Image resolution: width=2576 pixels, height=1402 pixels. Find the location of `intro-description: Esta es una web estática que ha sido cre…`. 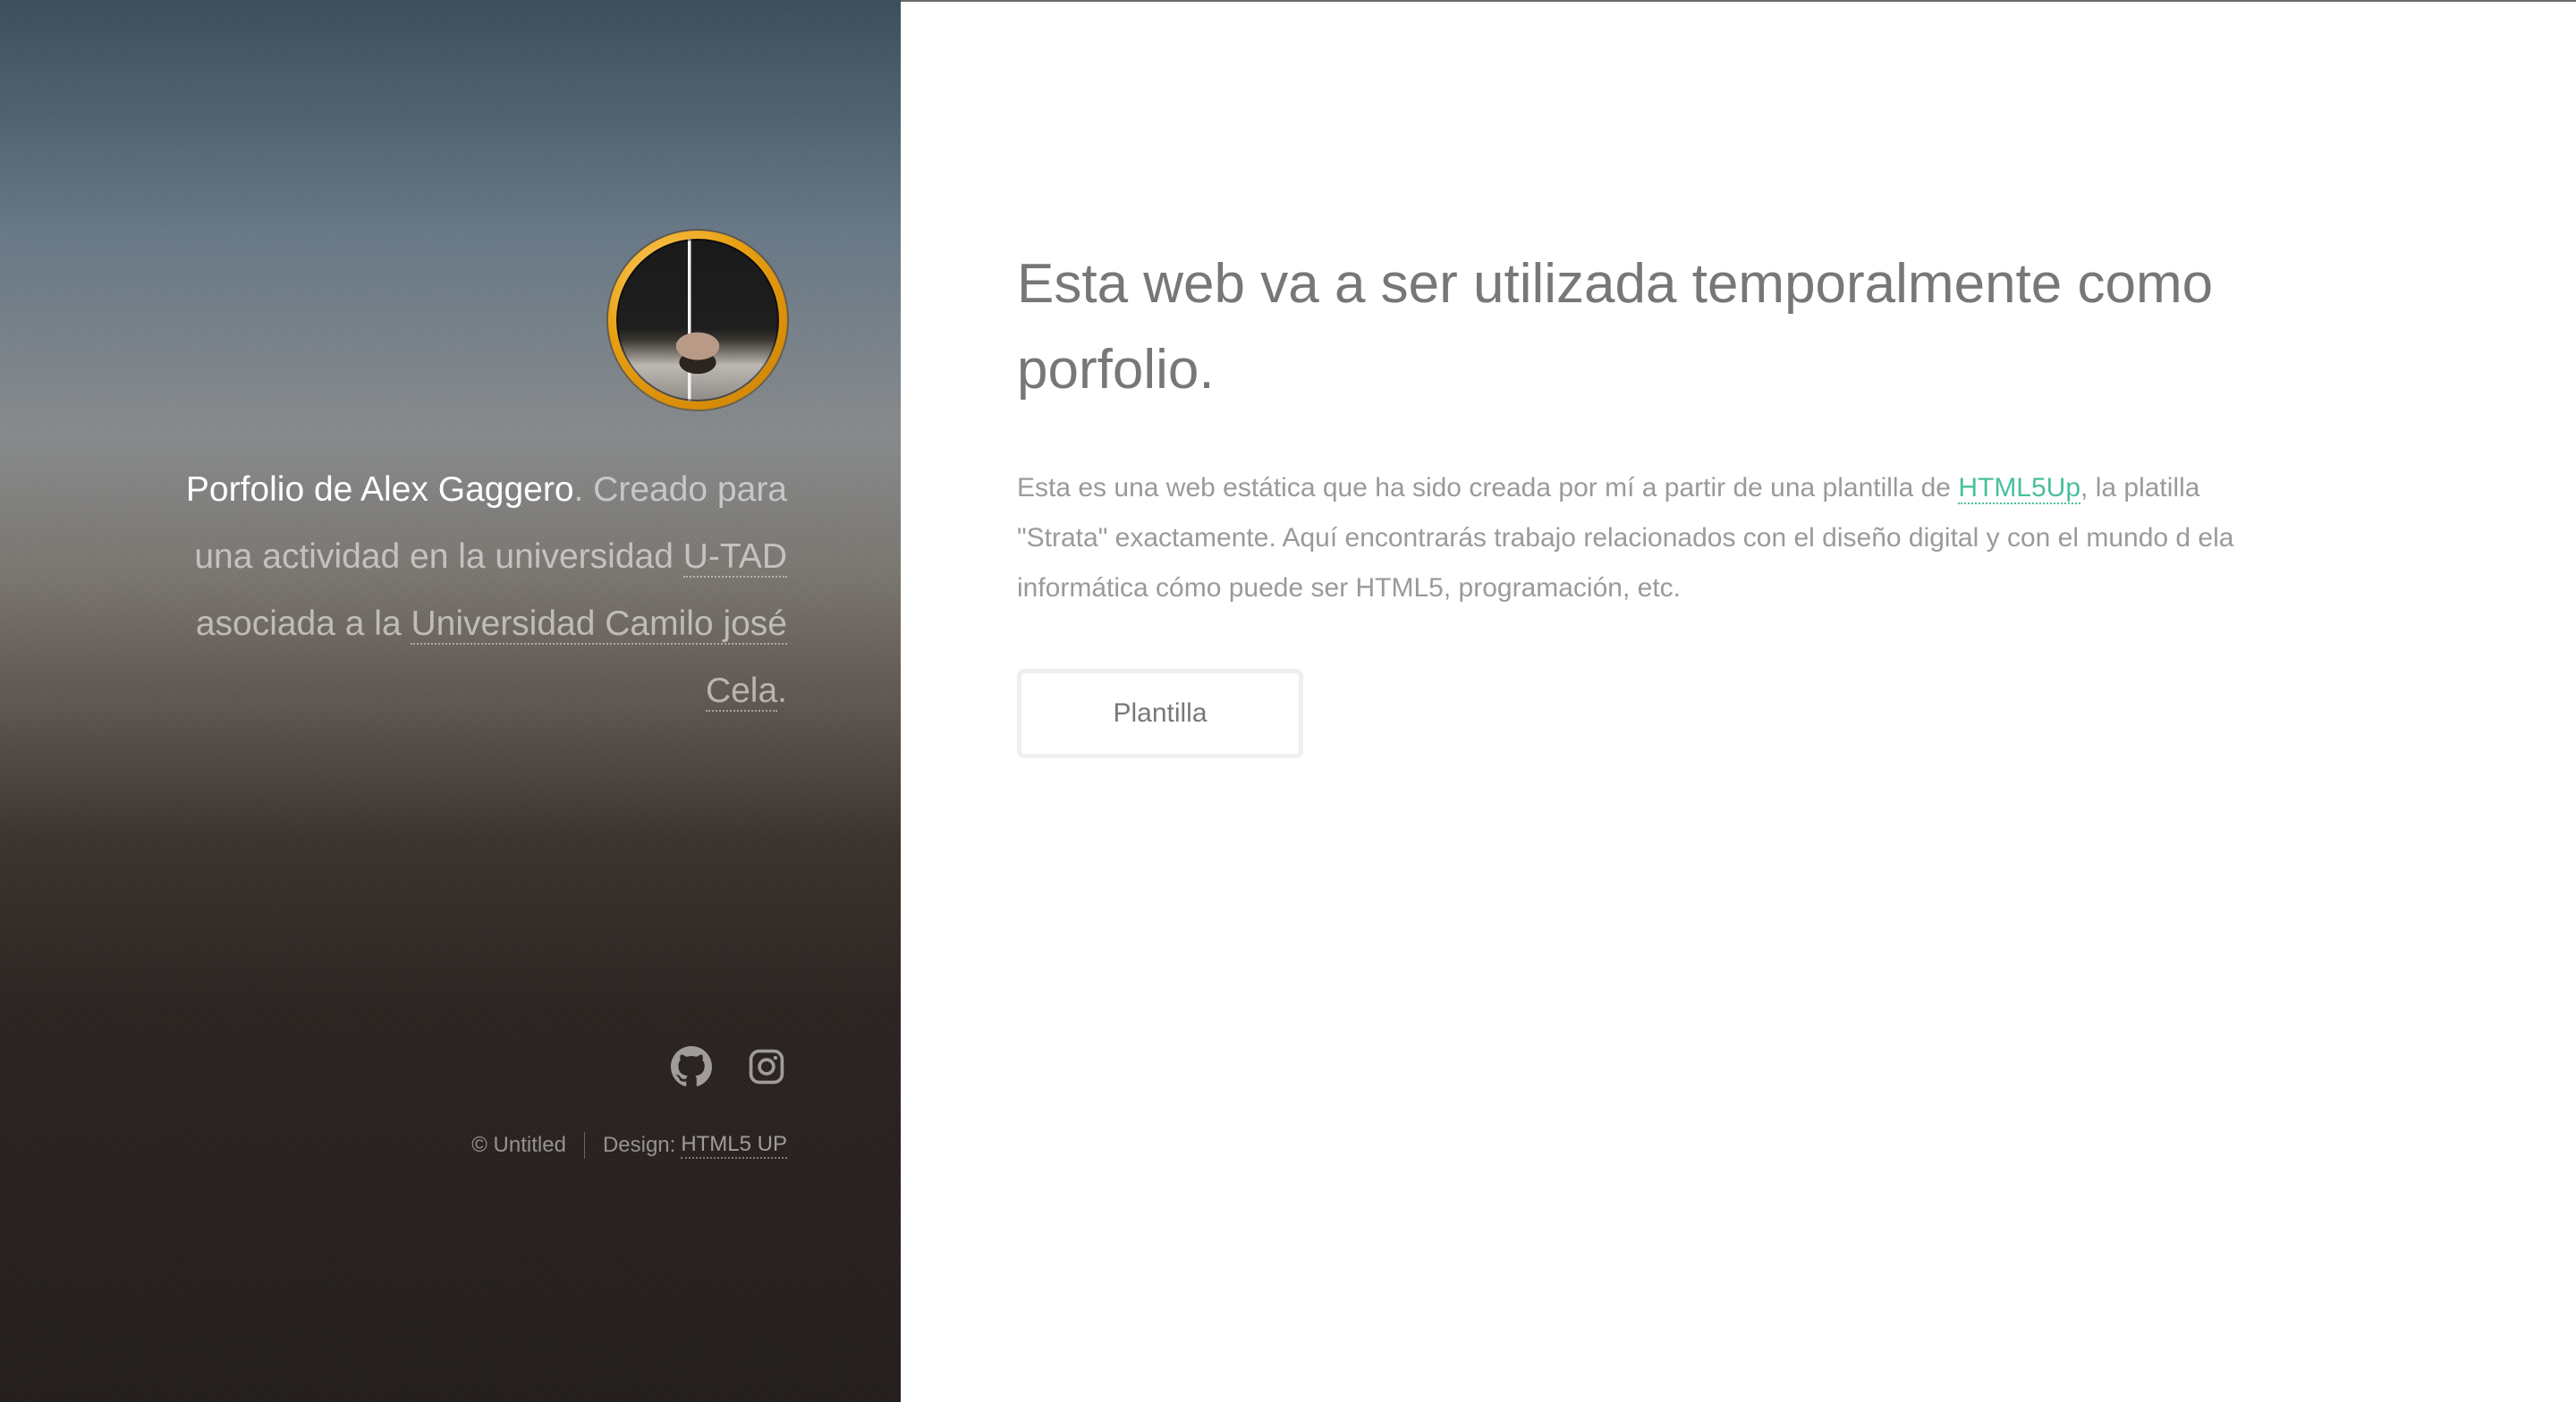

intro-description: Esta es una web estática que ha sido cre… is located at coordinates (1656, 538).